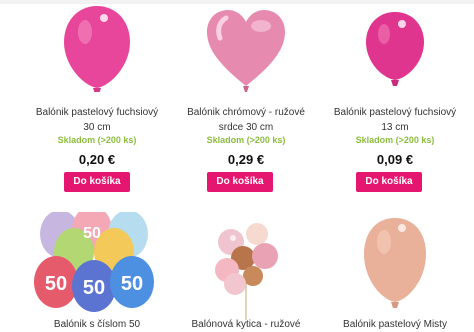  Describe the element at coordinates (97, 267) in the screenshot. I see `product-image-number-50-balloons: 50 50 50 50` at that location.